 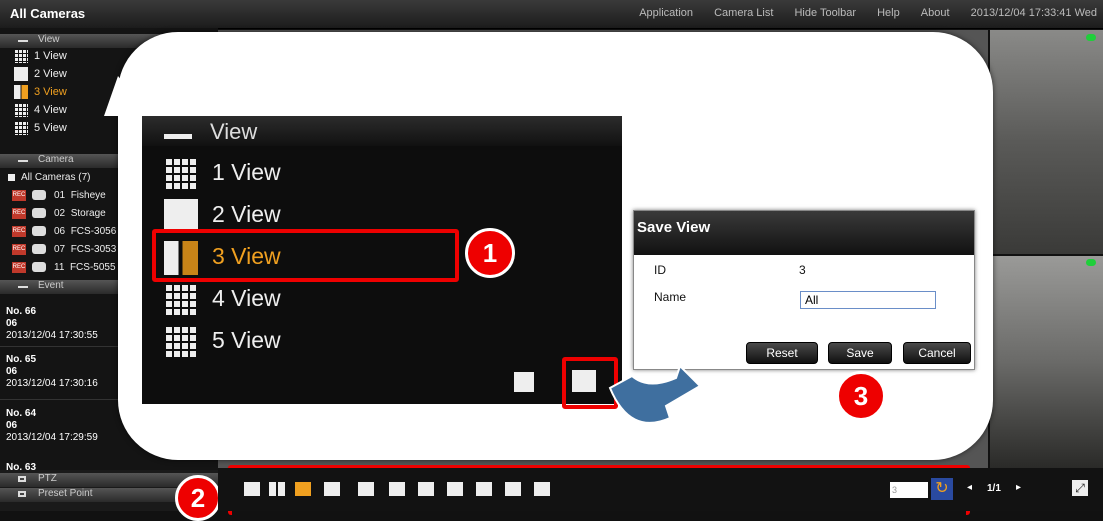 I want to click on layout-10-icon, so click(x=513, y=489).